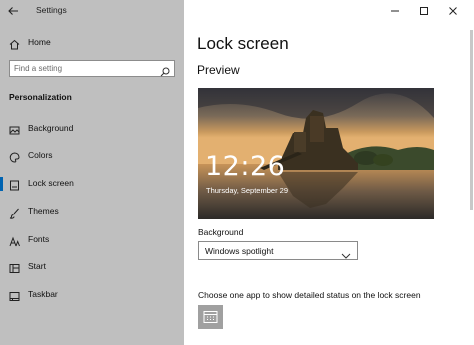 This screenshot has height=345, width=474. I want to click on sidebar-item-background: Background, so click(92, 129).